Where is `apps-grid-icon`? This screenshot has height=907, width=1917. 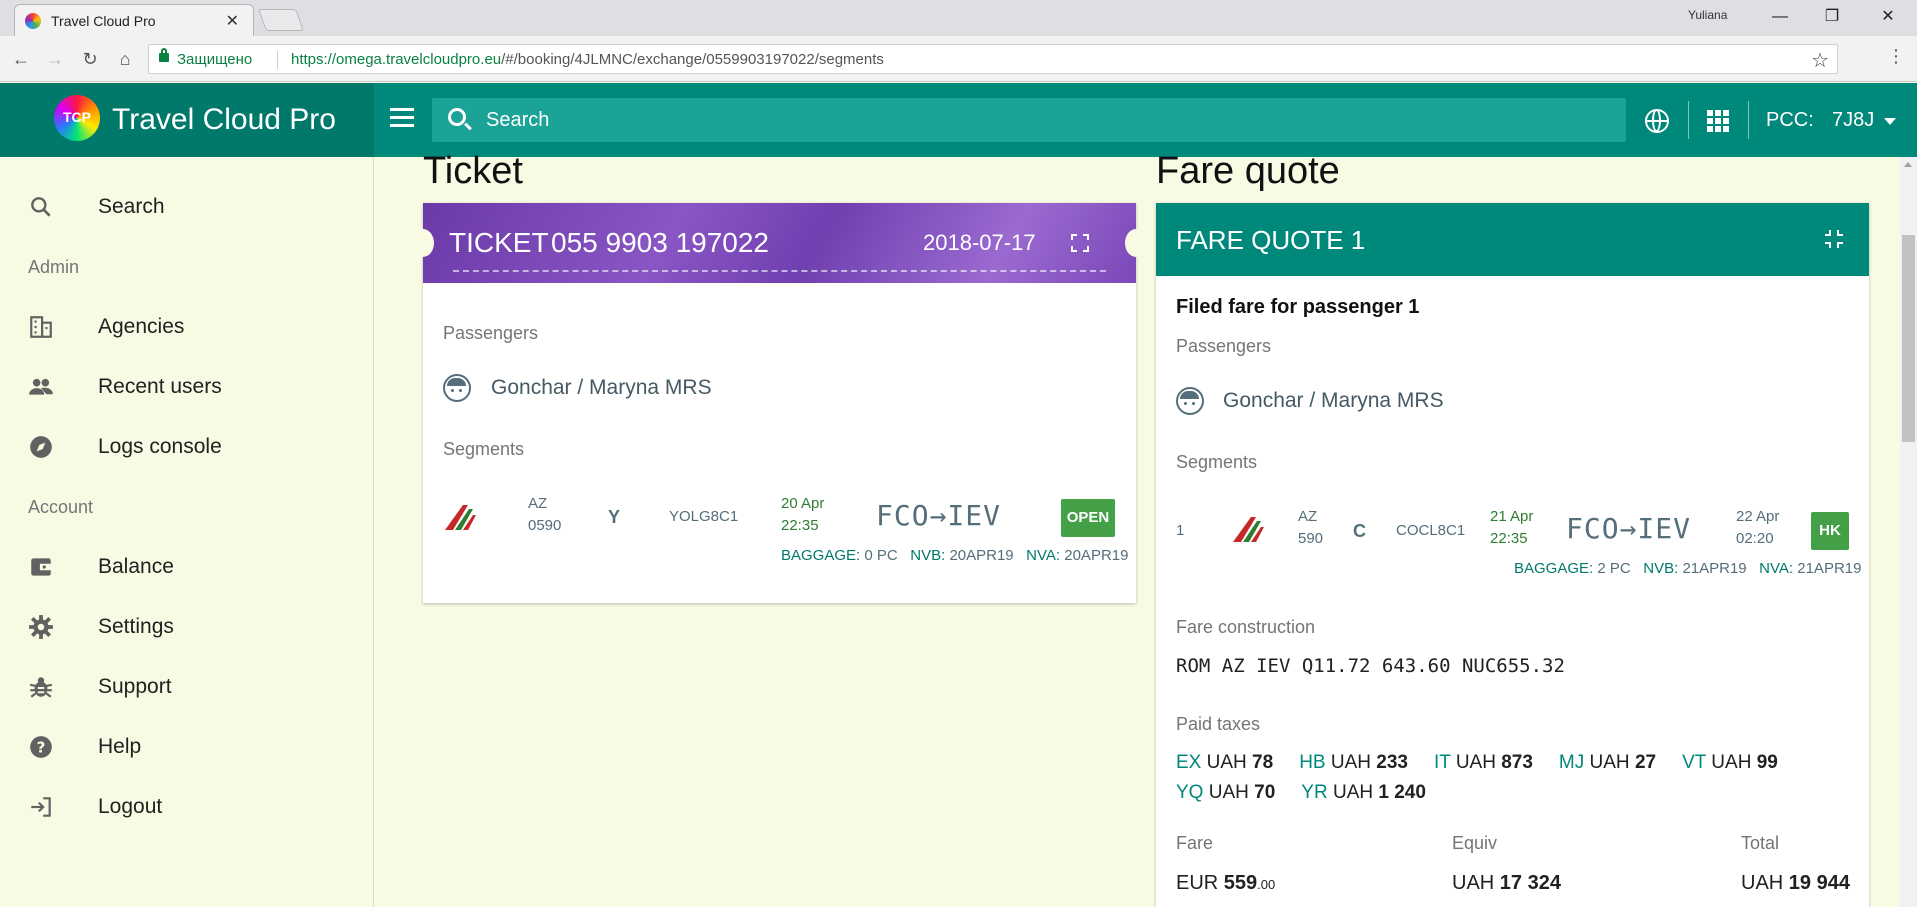
apps-grid-icon is located at coordinates (1718, 121).